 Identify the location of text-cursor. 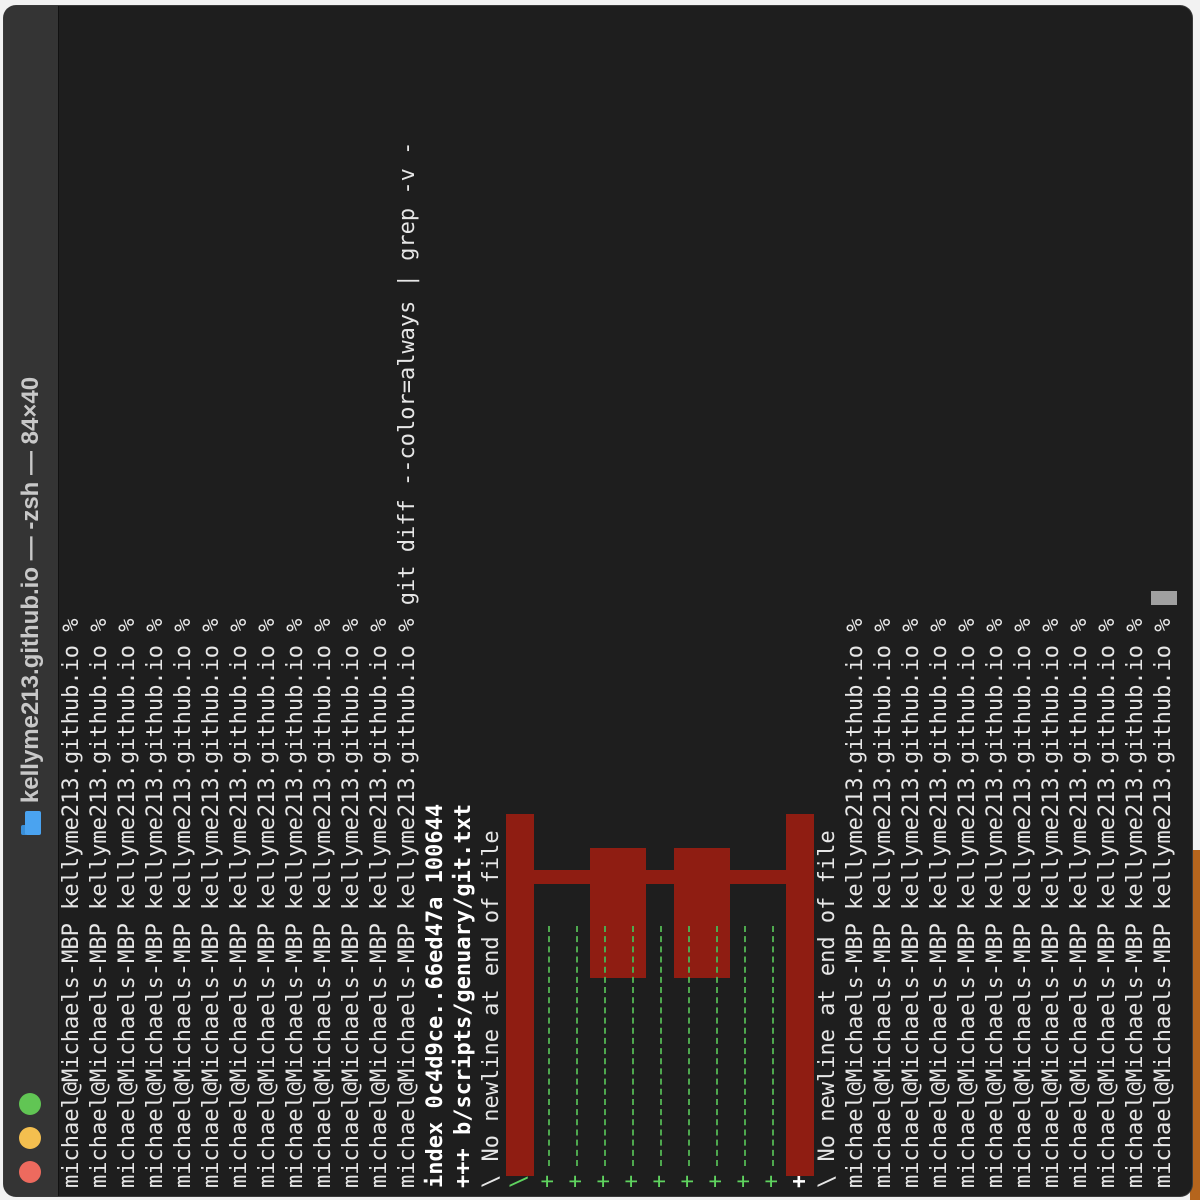
(1164, 598).